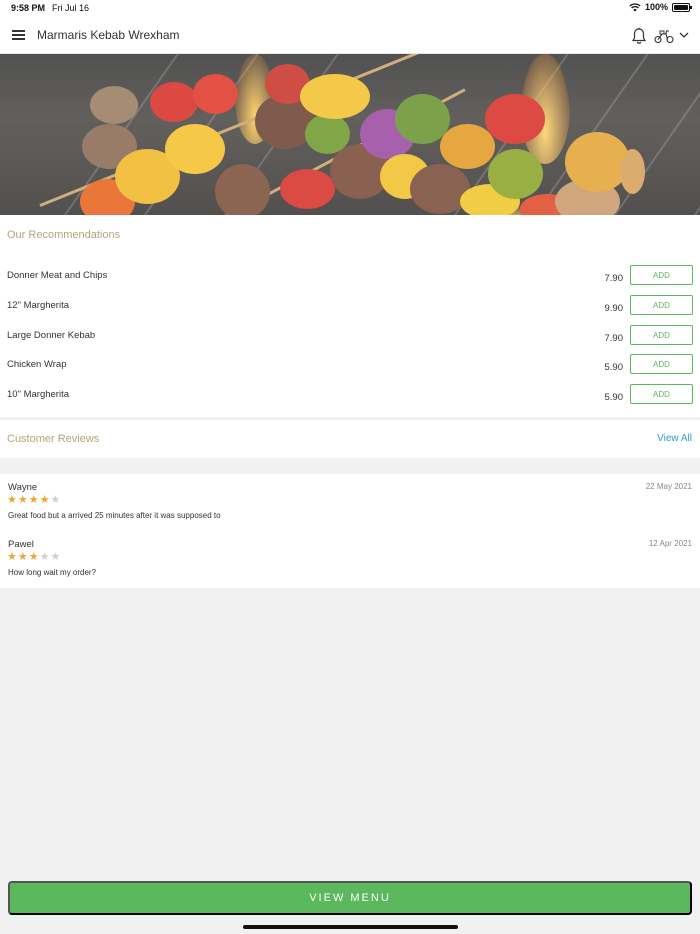 The height and width of the screenshot is (934, 700). I want to click on status-right: 100%, so click(660, 7).